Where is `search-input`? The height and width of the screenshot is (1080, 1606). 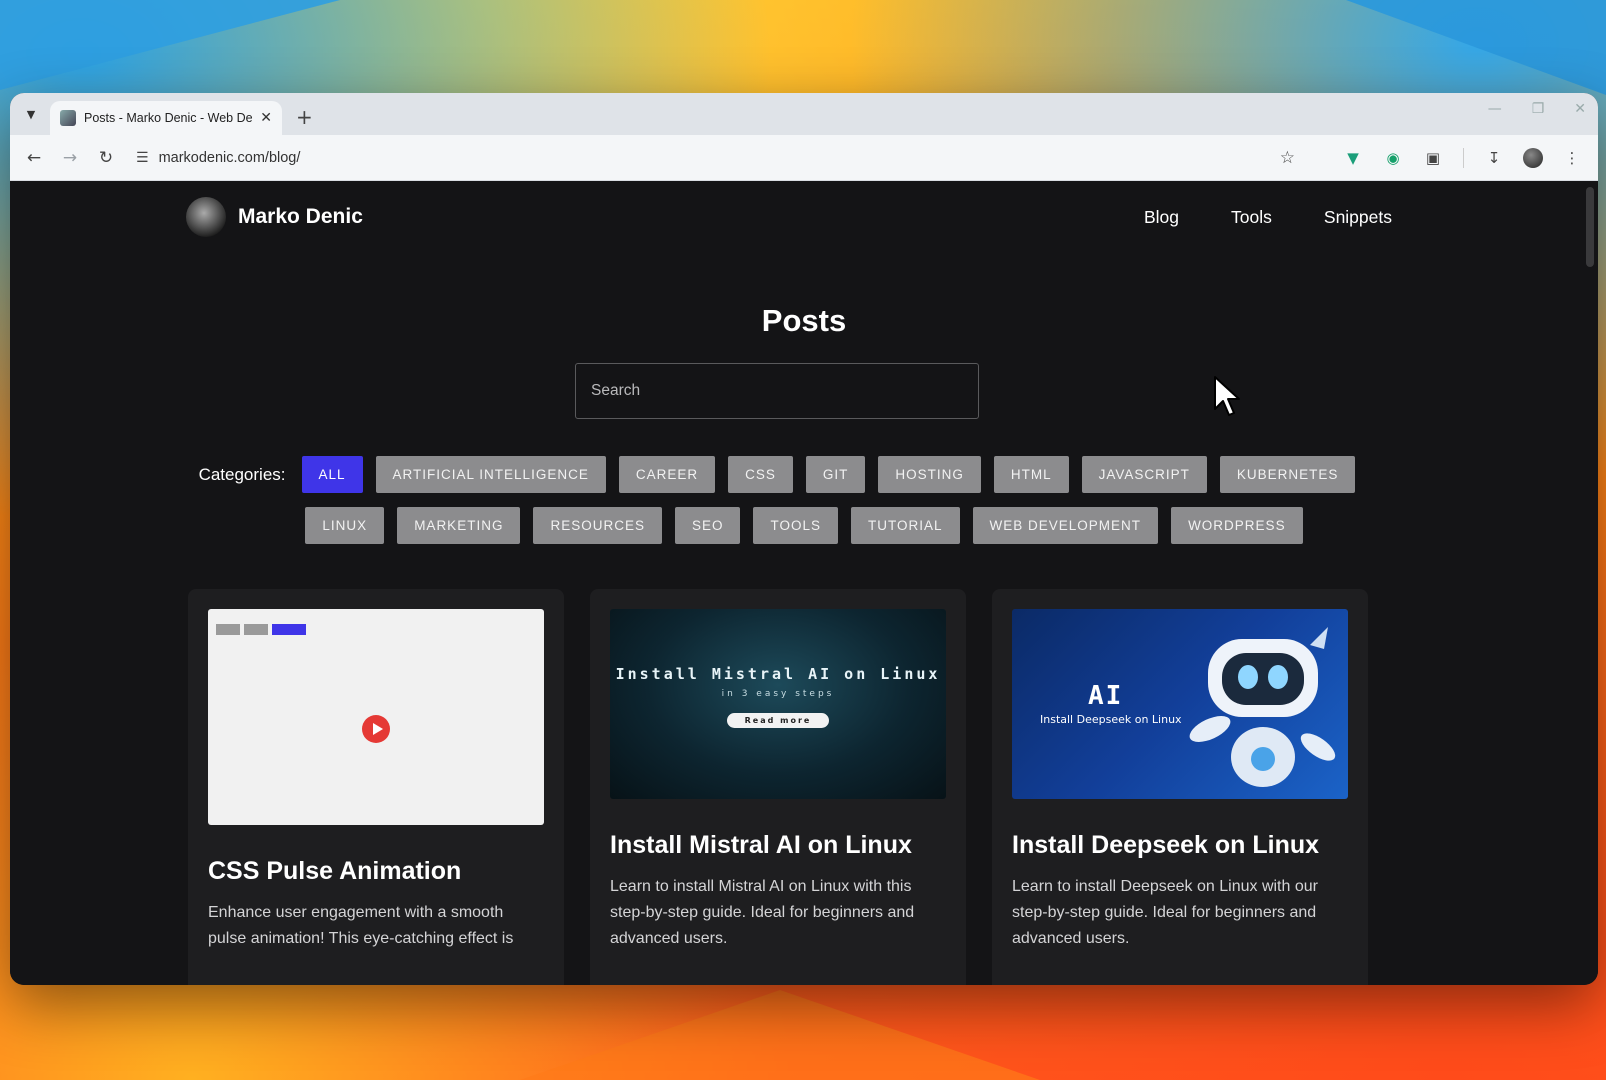
search-input is located at coordinates (777, 391).